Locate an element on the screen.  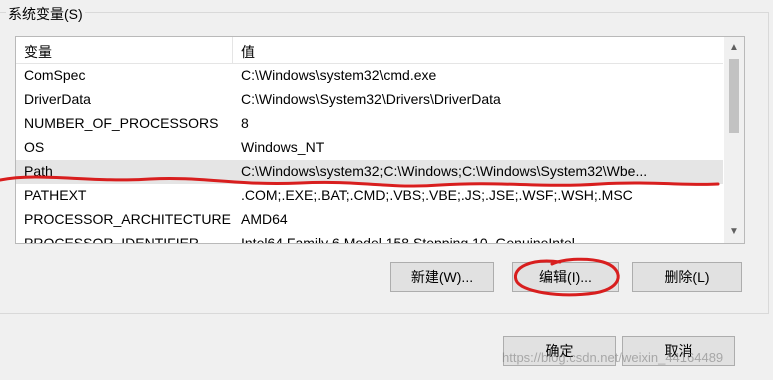
variable-value: C:\Windows\system32\cmd.exe is located at coordinates (339, 75).